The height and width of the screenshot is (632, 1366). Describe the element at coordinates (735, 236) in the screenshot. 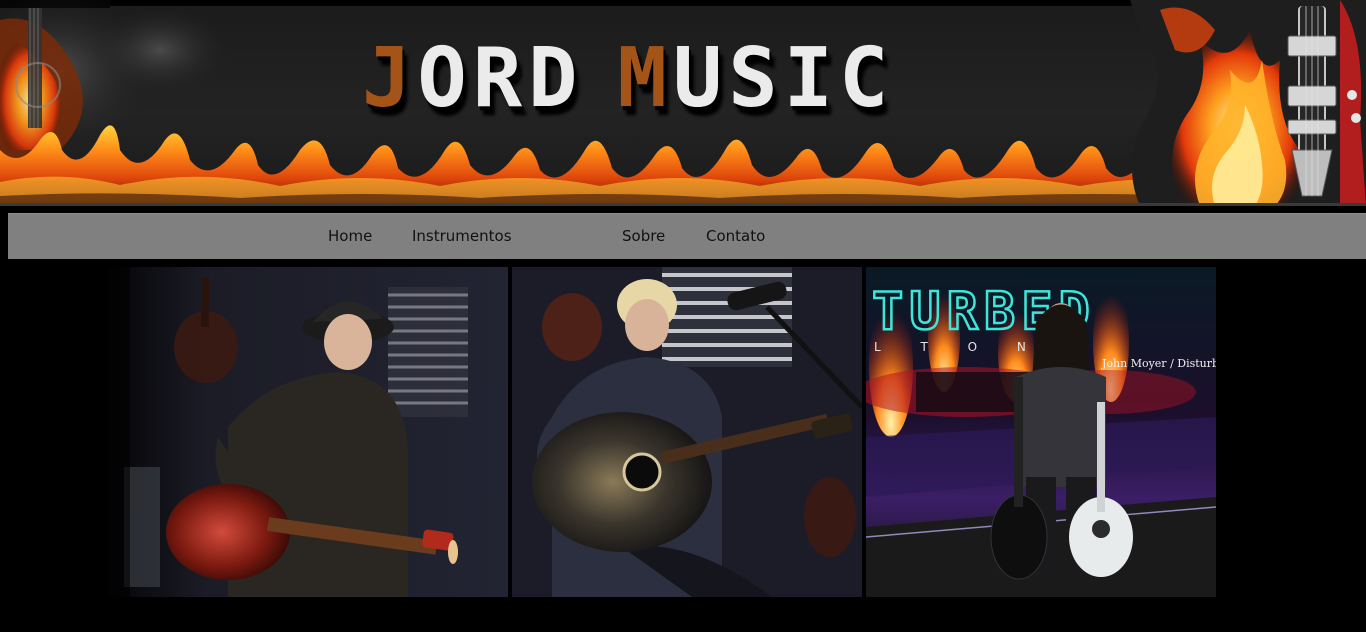

I see `nav-link-contato: Contato` at that location.